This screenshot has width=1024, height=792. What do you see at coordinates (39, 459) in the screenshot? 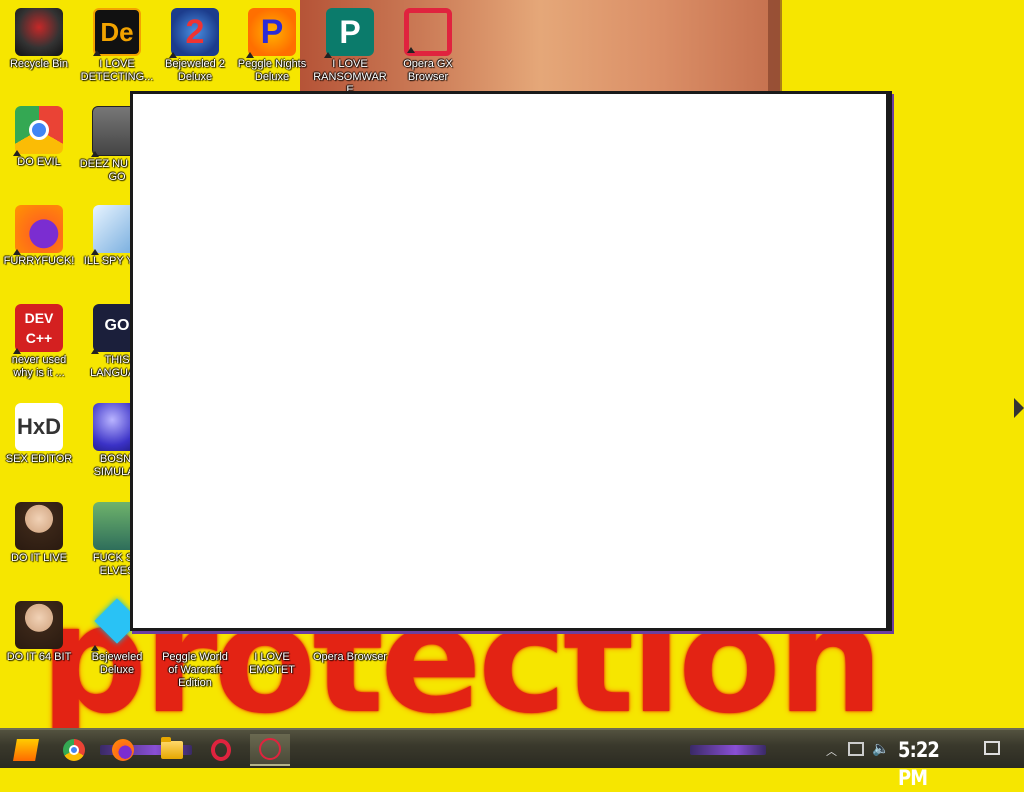
I see `desktop-icon-label: SEX EDITOR` at bounding box center [39, 459].